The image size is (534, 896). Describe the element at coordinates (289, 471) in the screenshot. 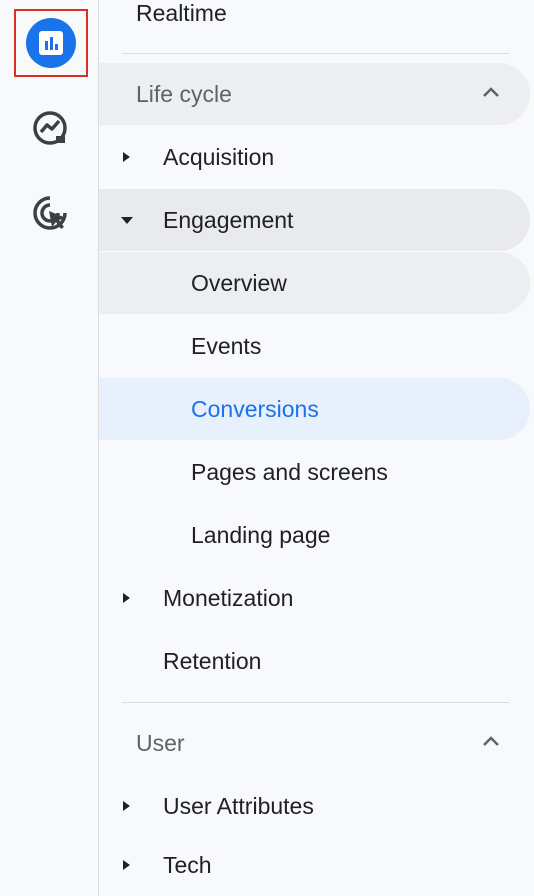

I see `pages-and-screens-label: Pages and screens` at that location.